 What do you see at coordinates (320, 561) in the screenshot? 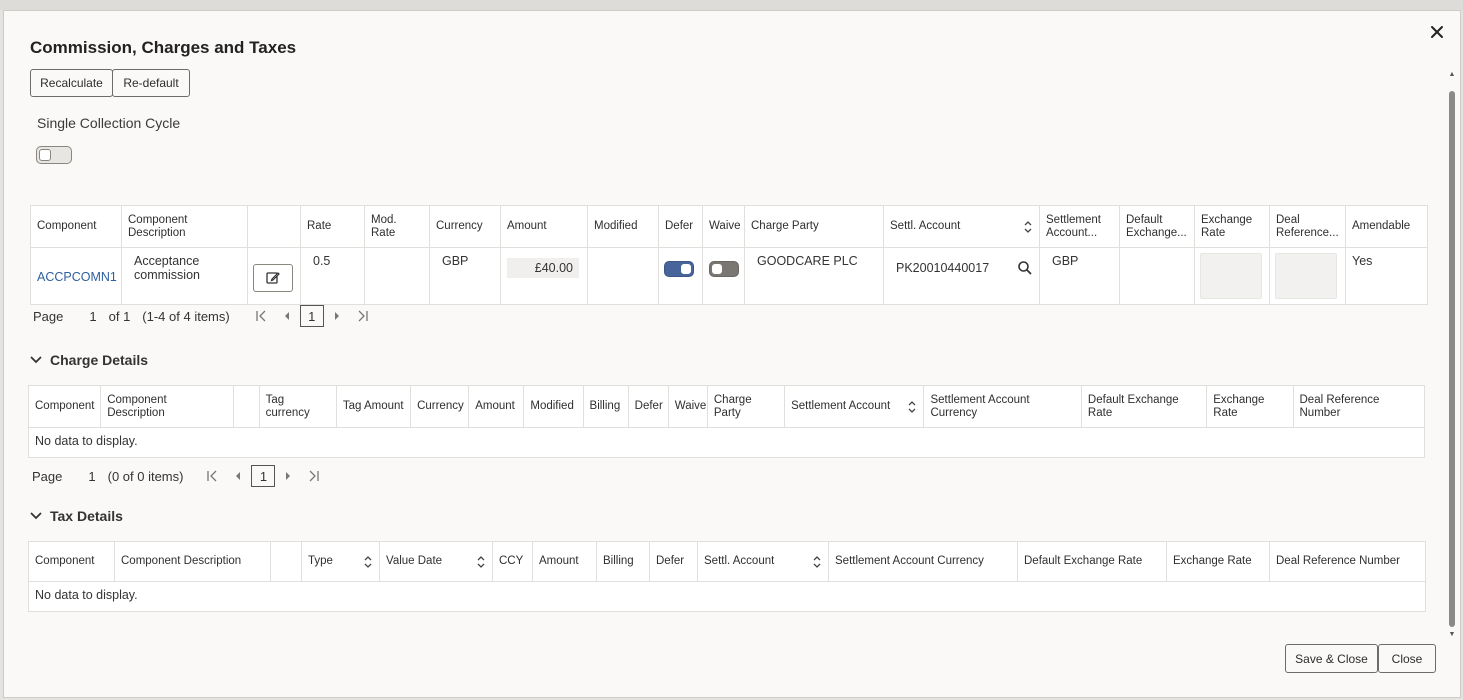
I see `col-type-label: Type` at bounding box center [320, 561].